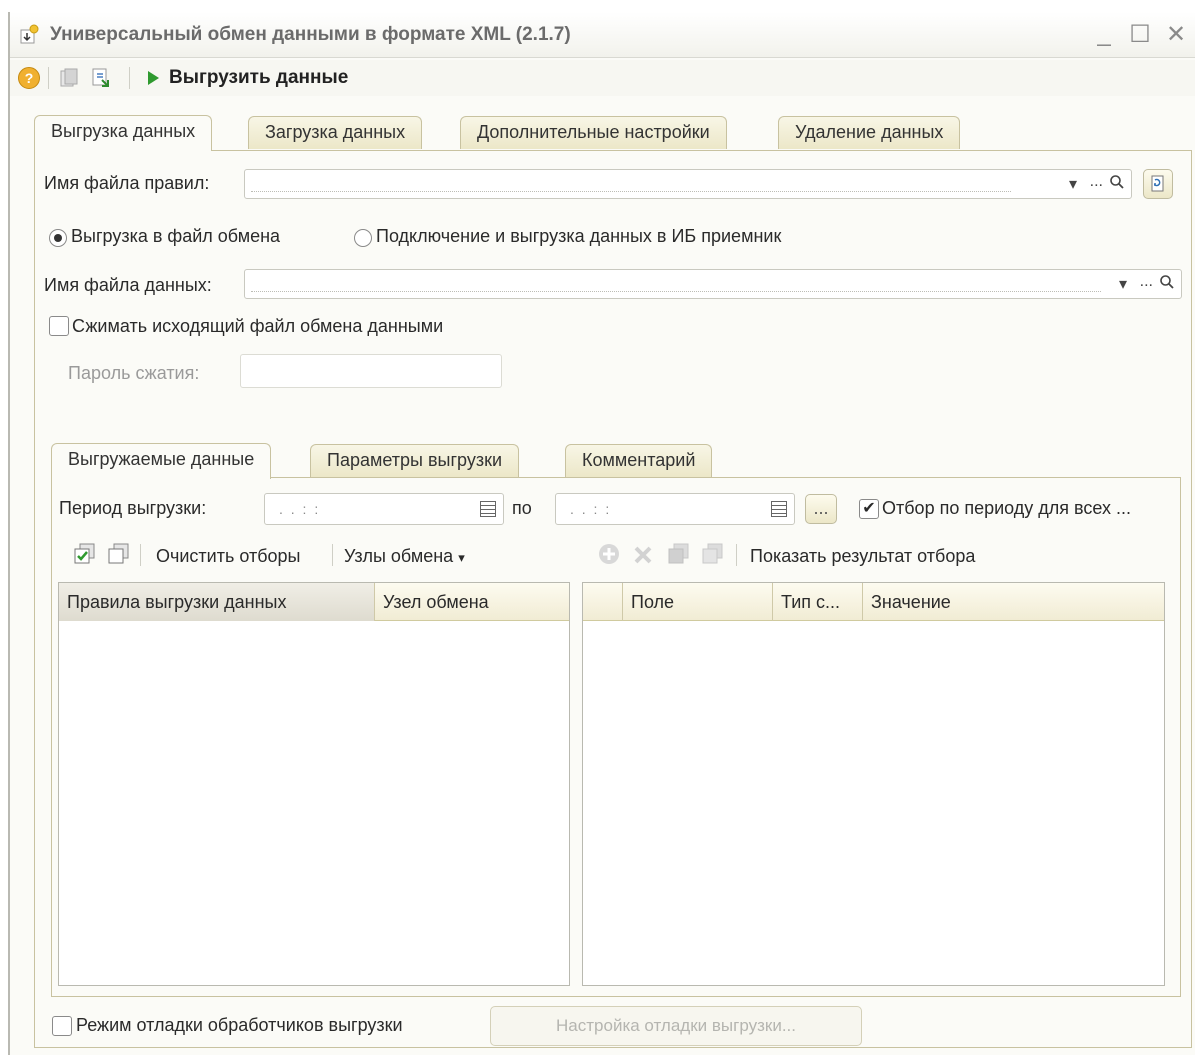  I want to click on close-icon: ✕, so click(1176, 34).